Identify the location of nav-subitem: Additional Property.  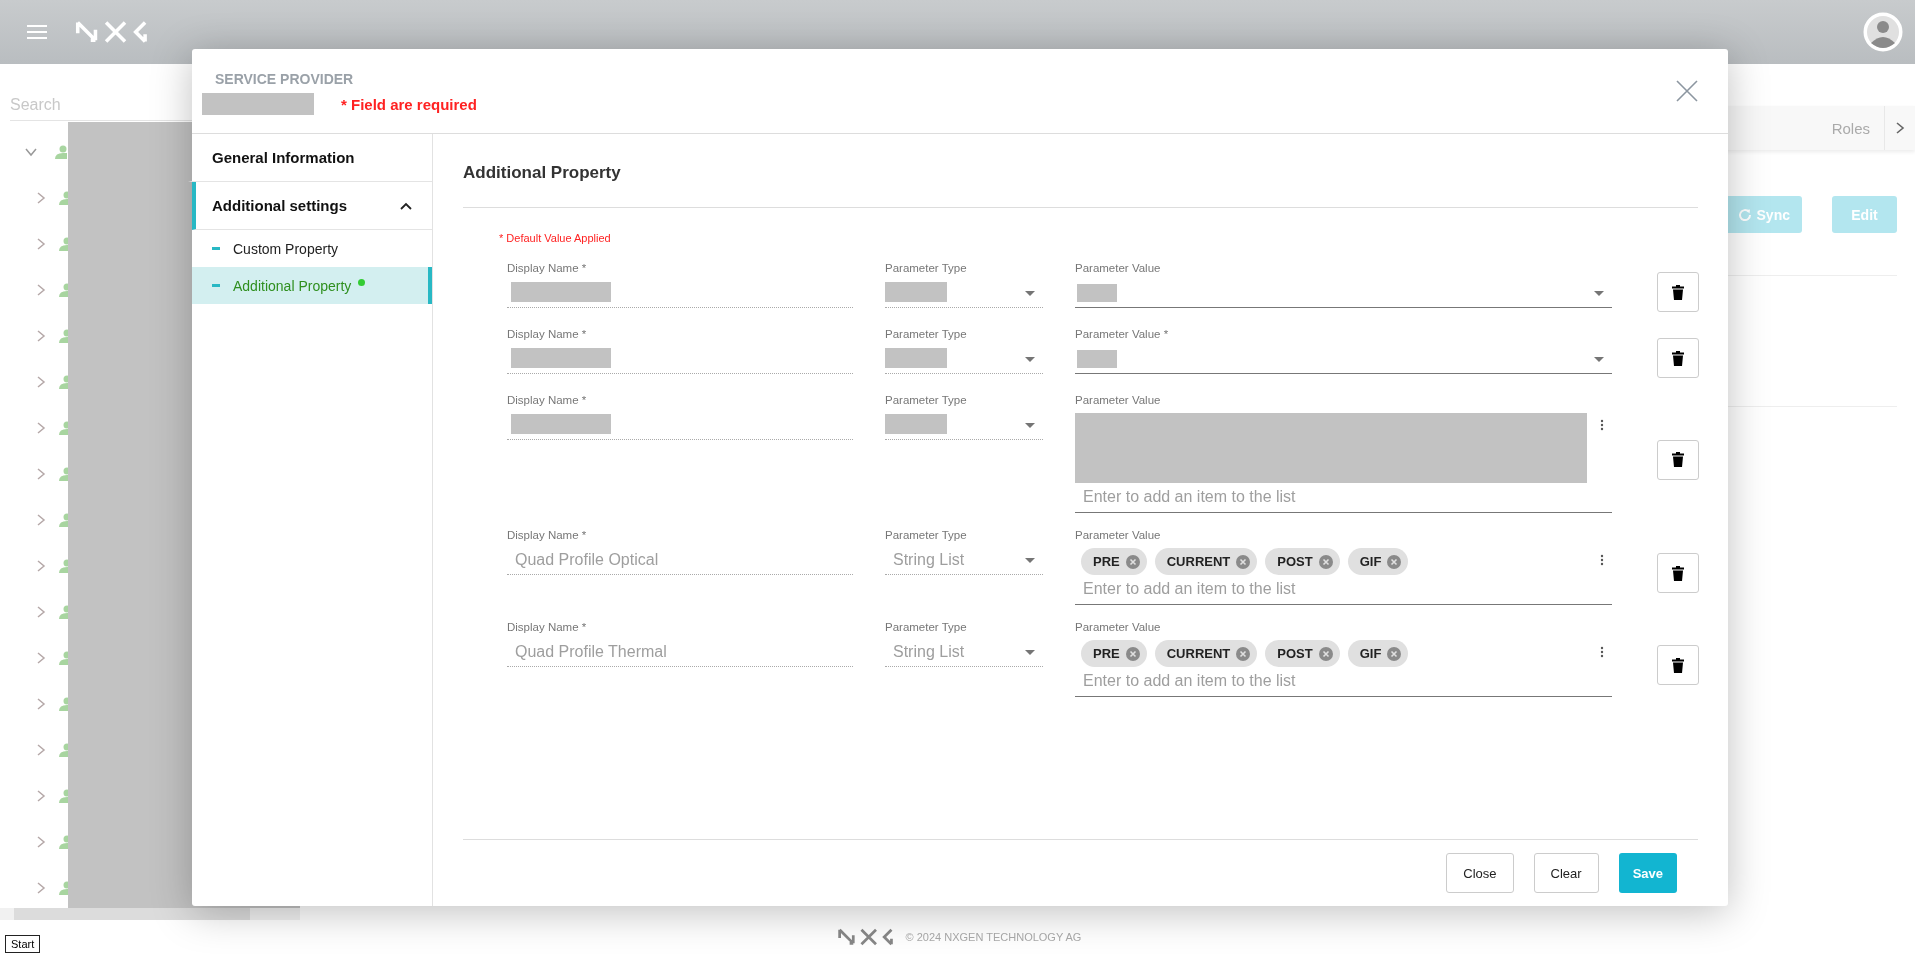
(312, 285).